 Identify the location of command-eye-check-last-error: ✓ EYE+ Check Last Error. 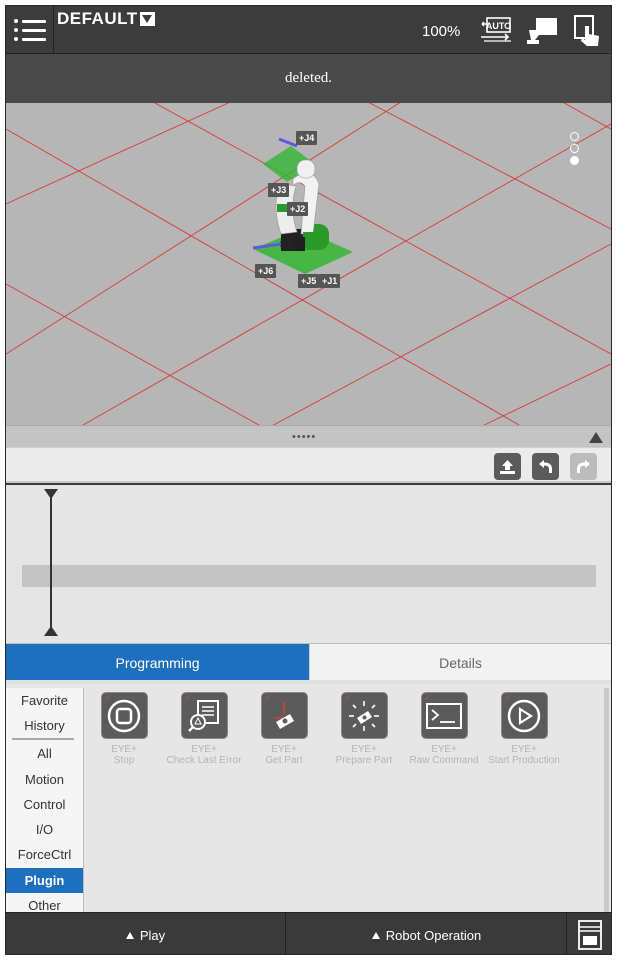
(204, 729).